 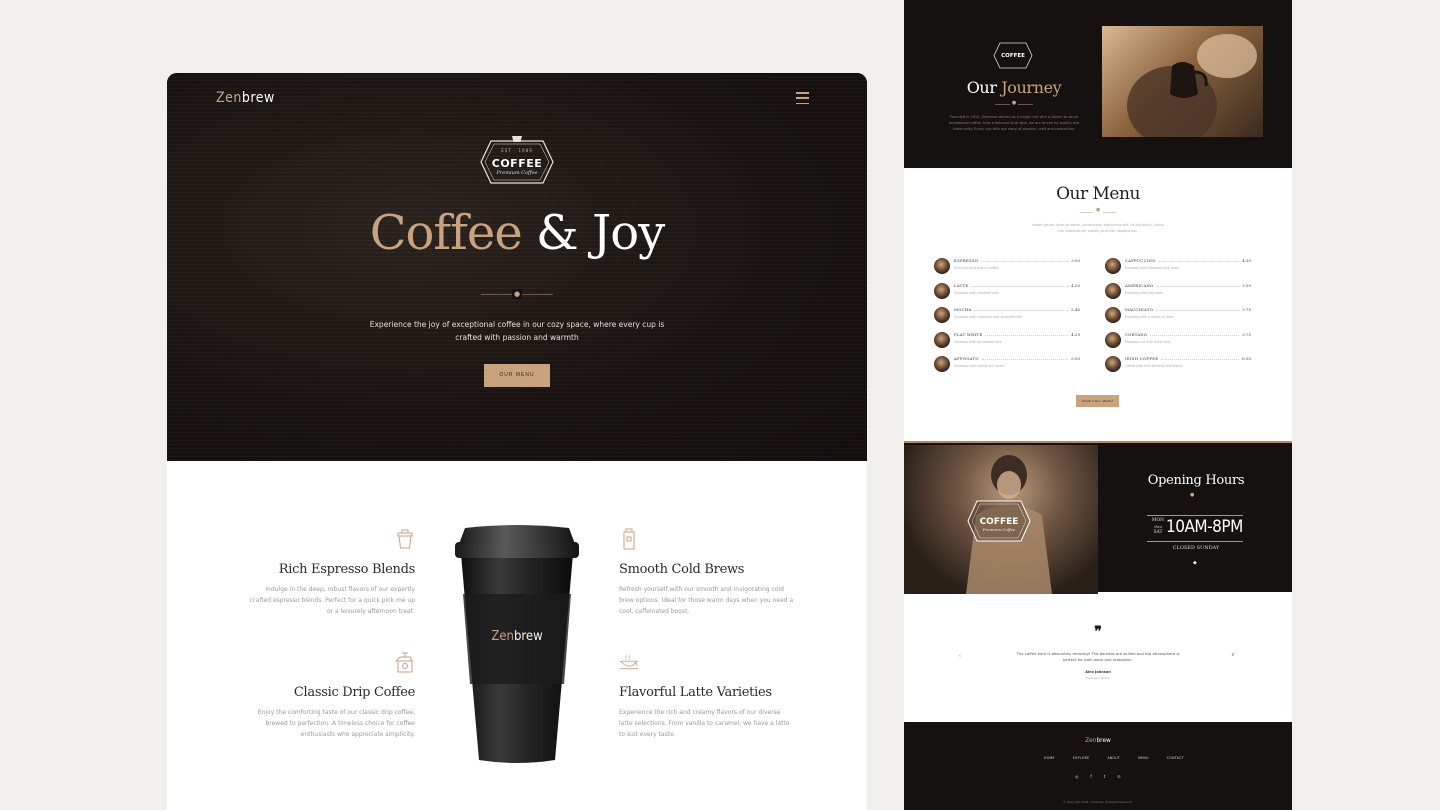 What do you see at coordinates (1139, 285) in the screenshot?
I see `menu-item-name: AMERICANO` at bounding box center [1139, 285].